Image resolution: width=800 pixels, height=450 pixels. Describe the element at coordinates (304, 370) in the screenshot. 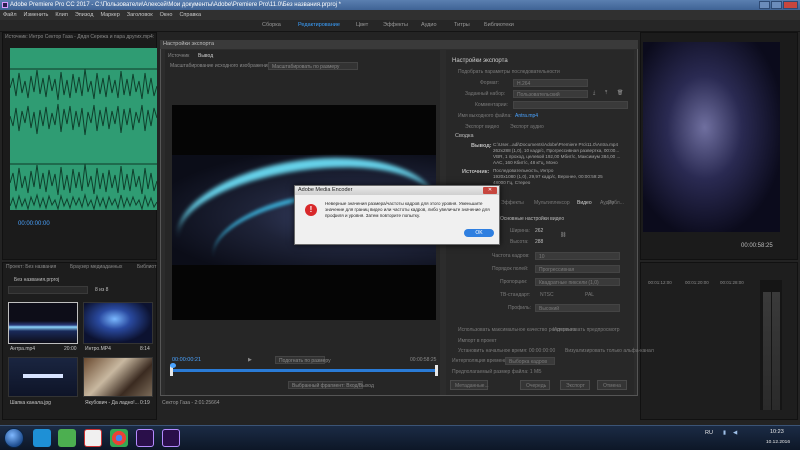

I see `export-timeline-bar` at that location.